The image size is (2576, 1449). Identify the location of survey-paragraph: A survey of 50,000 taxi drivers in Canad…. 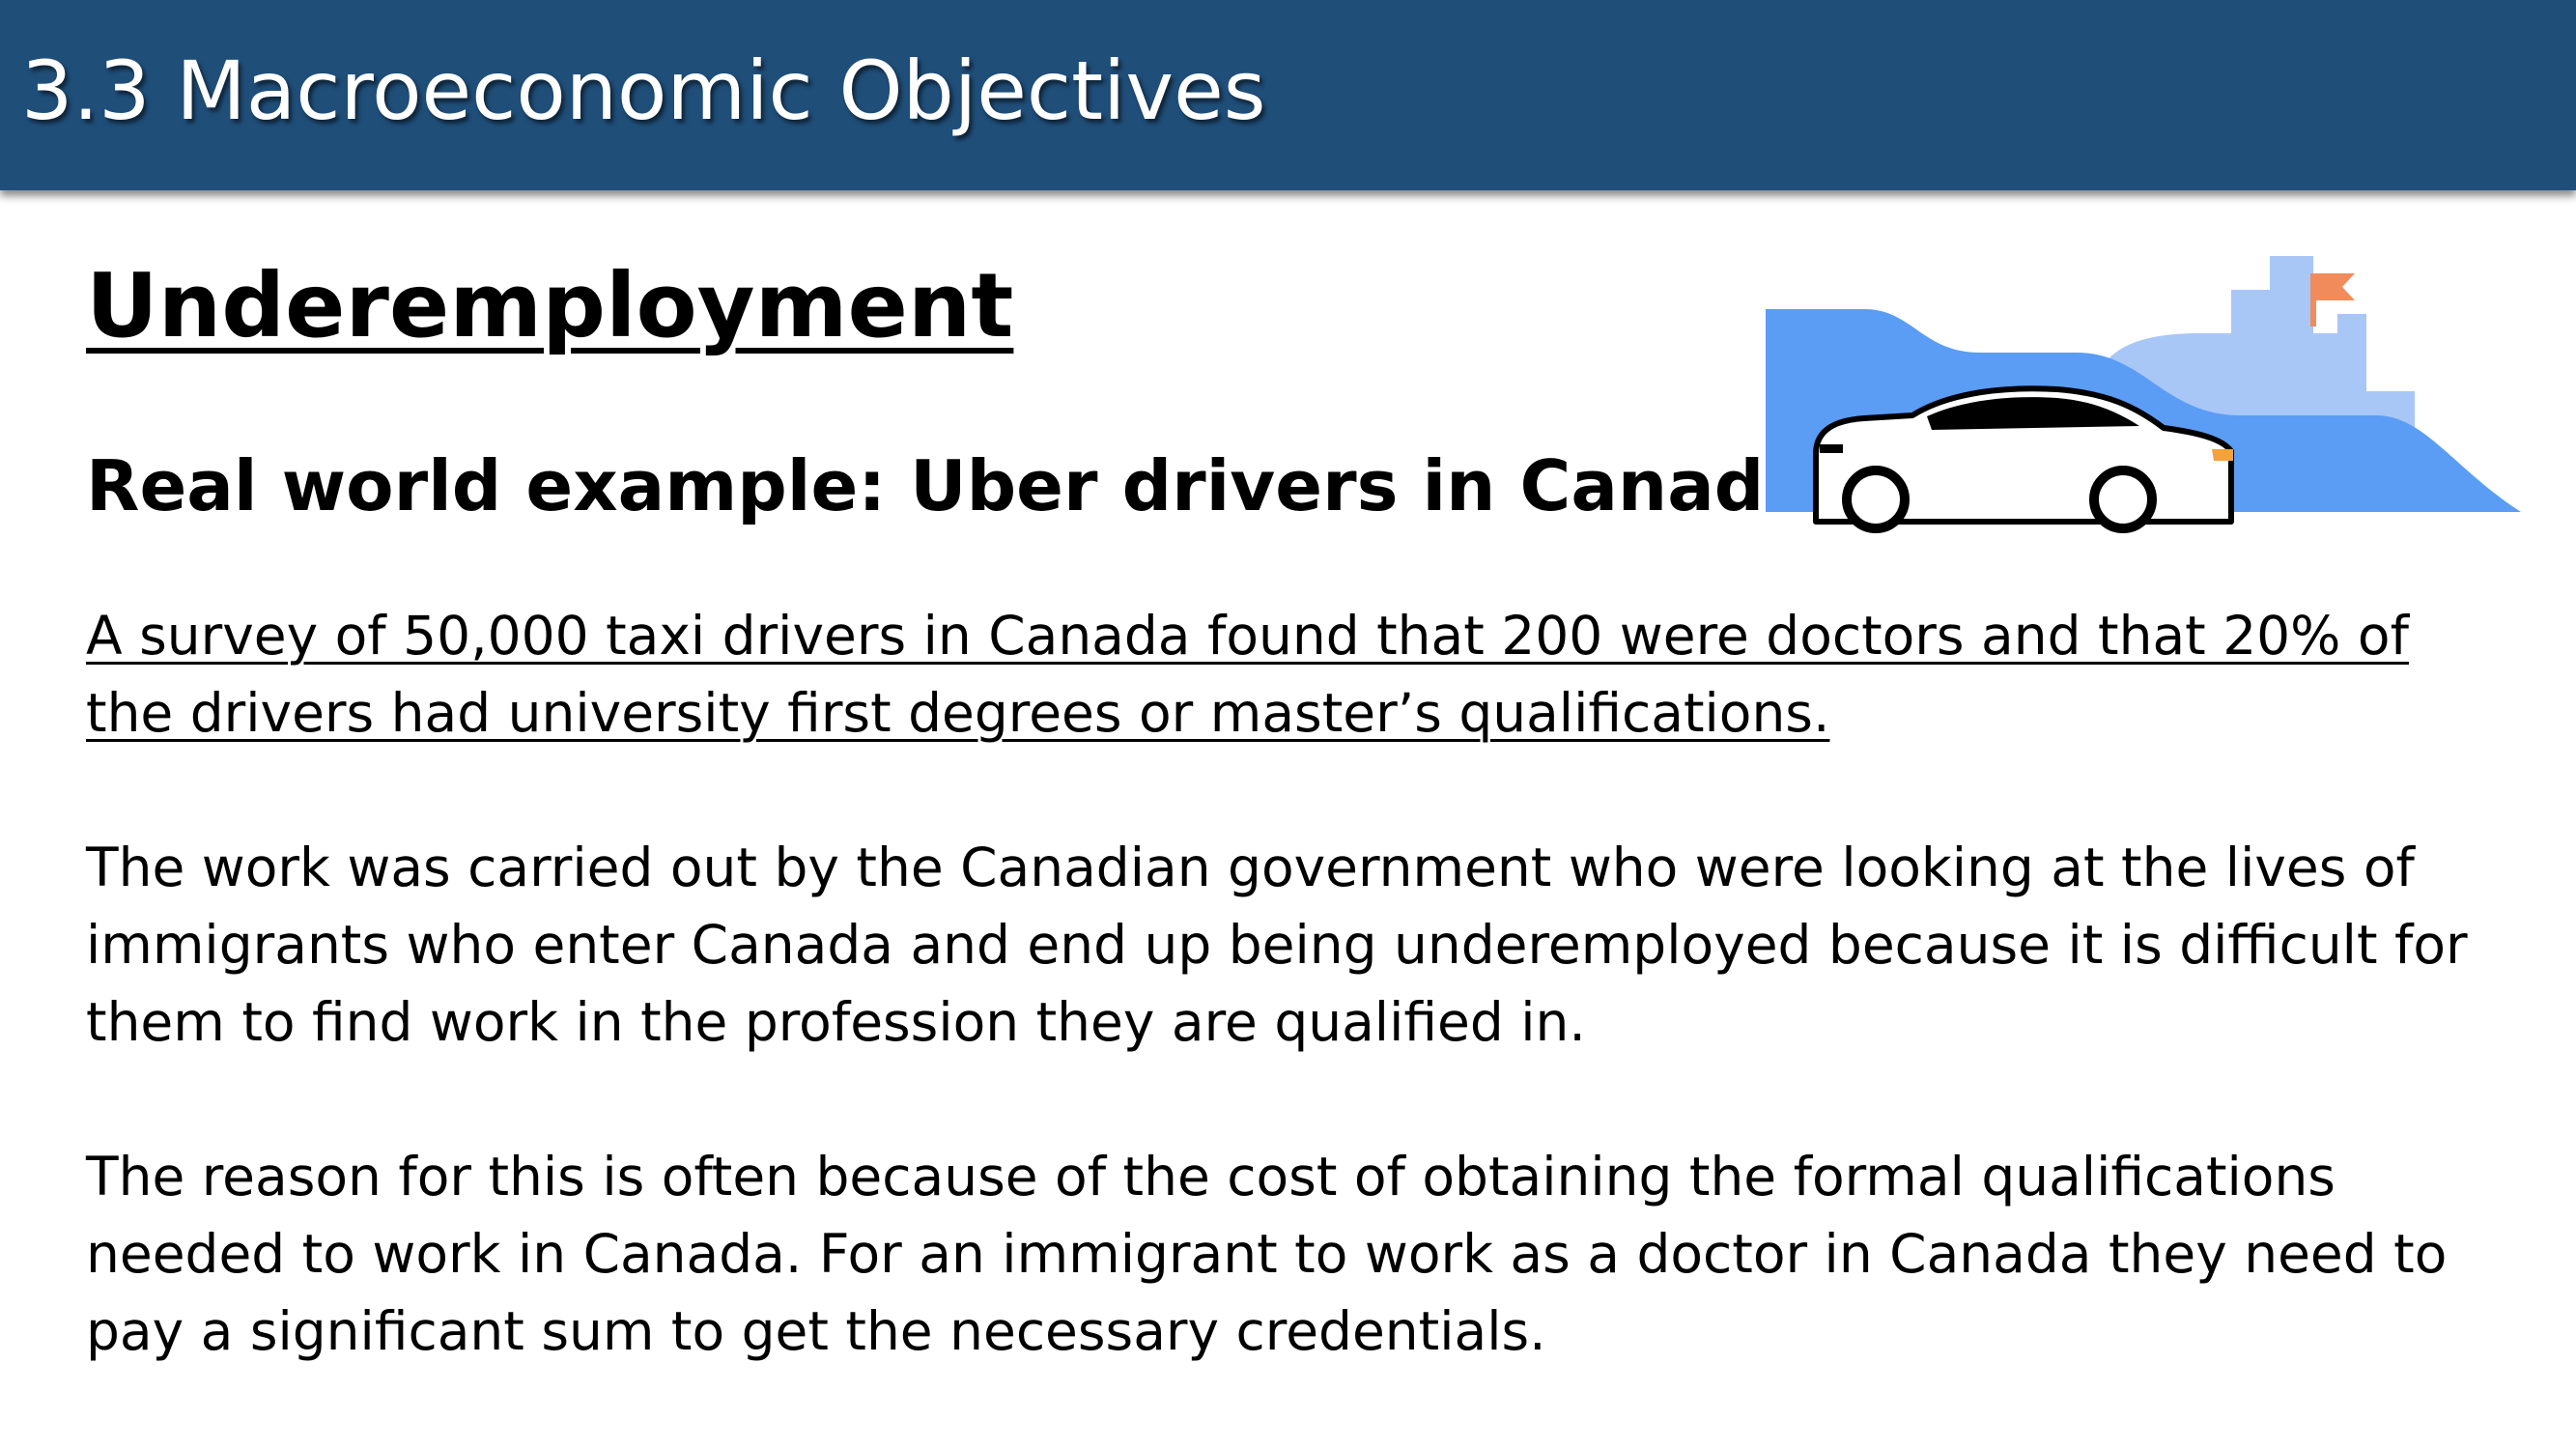
(1247, 674).